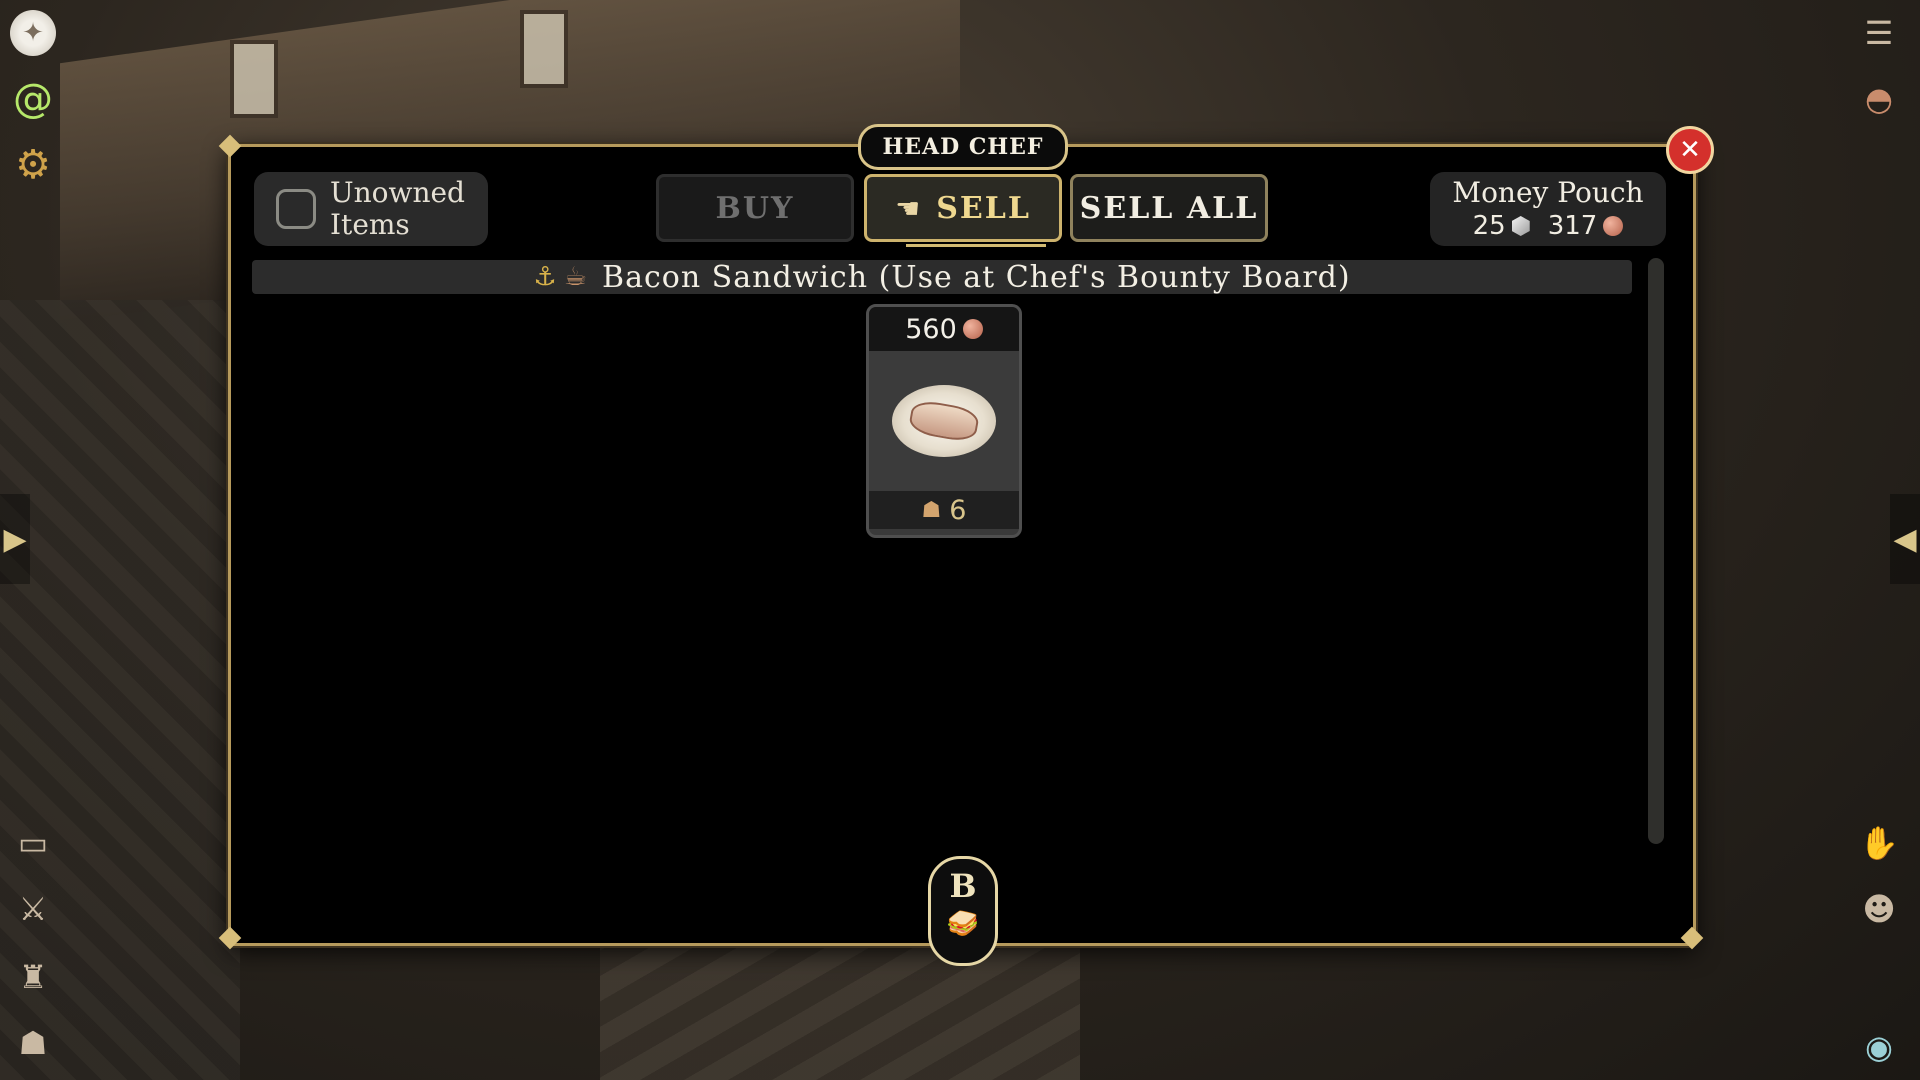 Image resolution: width=1920 pixels, height=1080 pixels. Describe the element at coordinates (33, 843) in the screenshot. I see `bag-icon: ▭` at that location.